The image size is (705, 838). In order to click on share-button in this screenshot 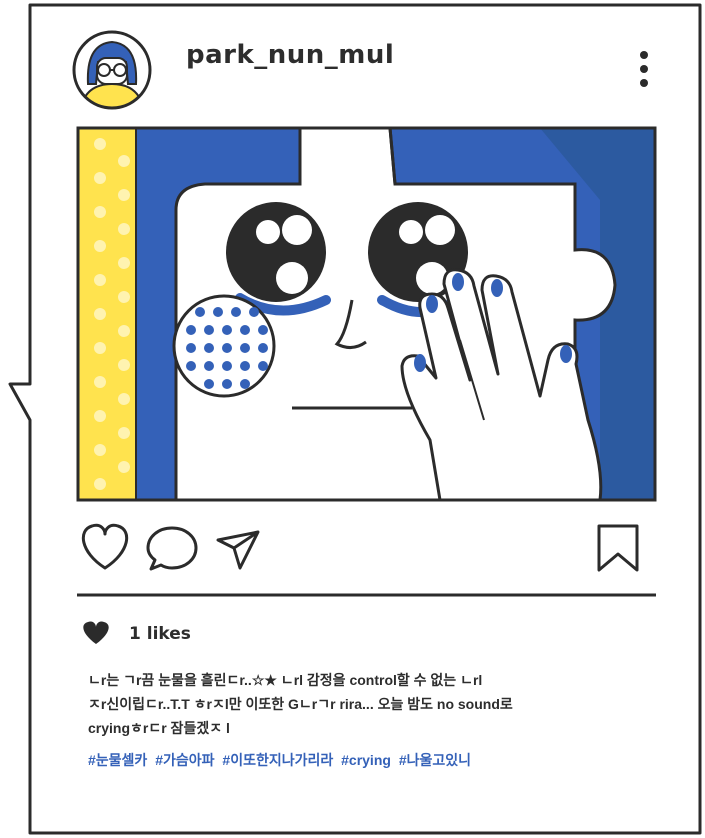, I will do `click(238, 549)`.